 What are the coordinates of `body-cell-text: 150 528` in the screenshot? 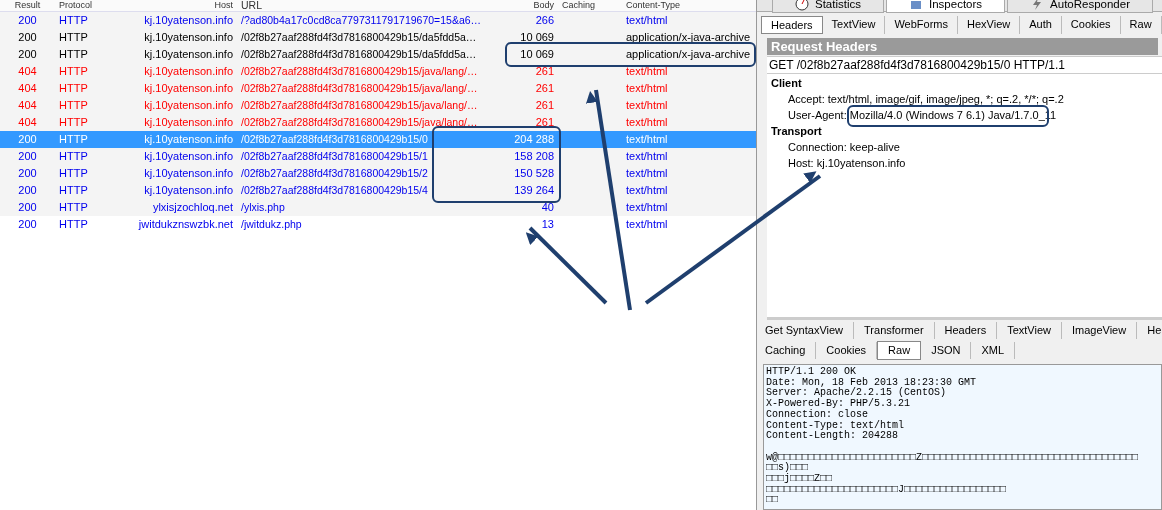 It's located at (534, 173).